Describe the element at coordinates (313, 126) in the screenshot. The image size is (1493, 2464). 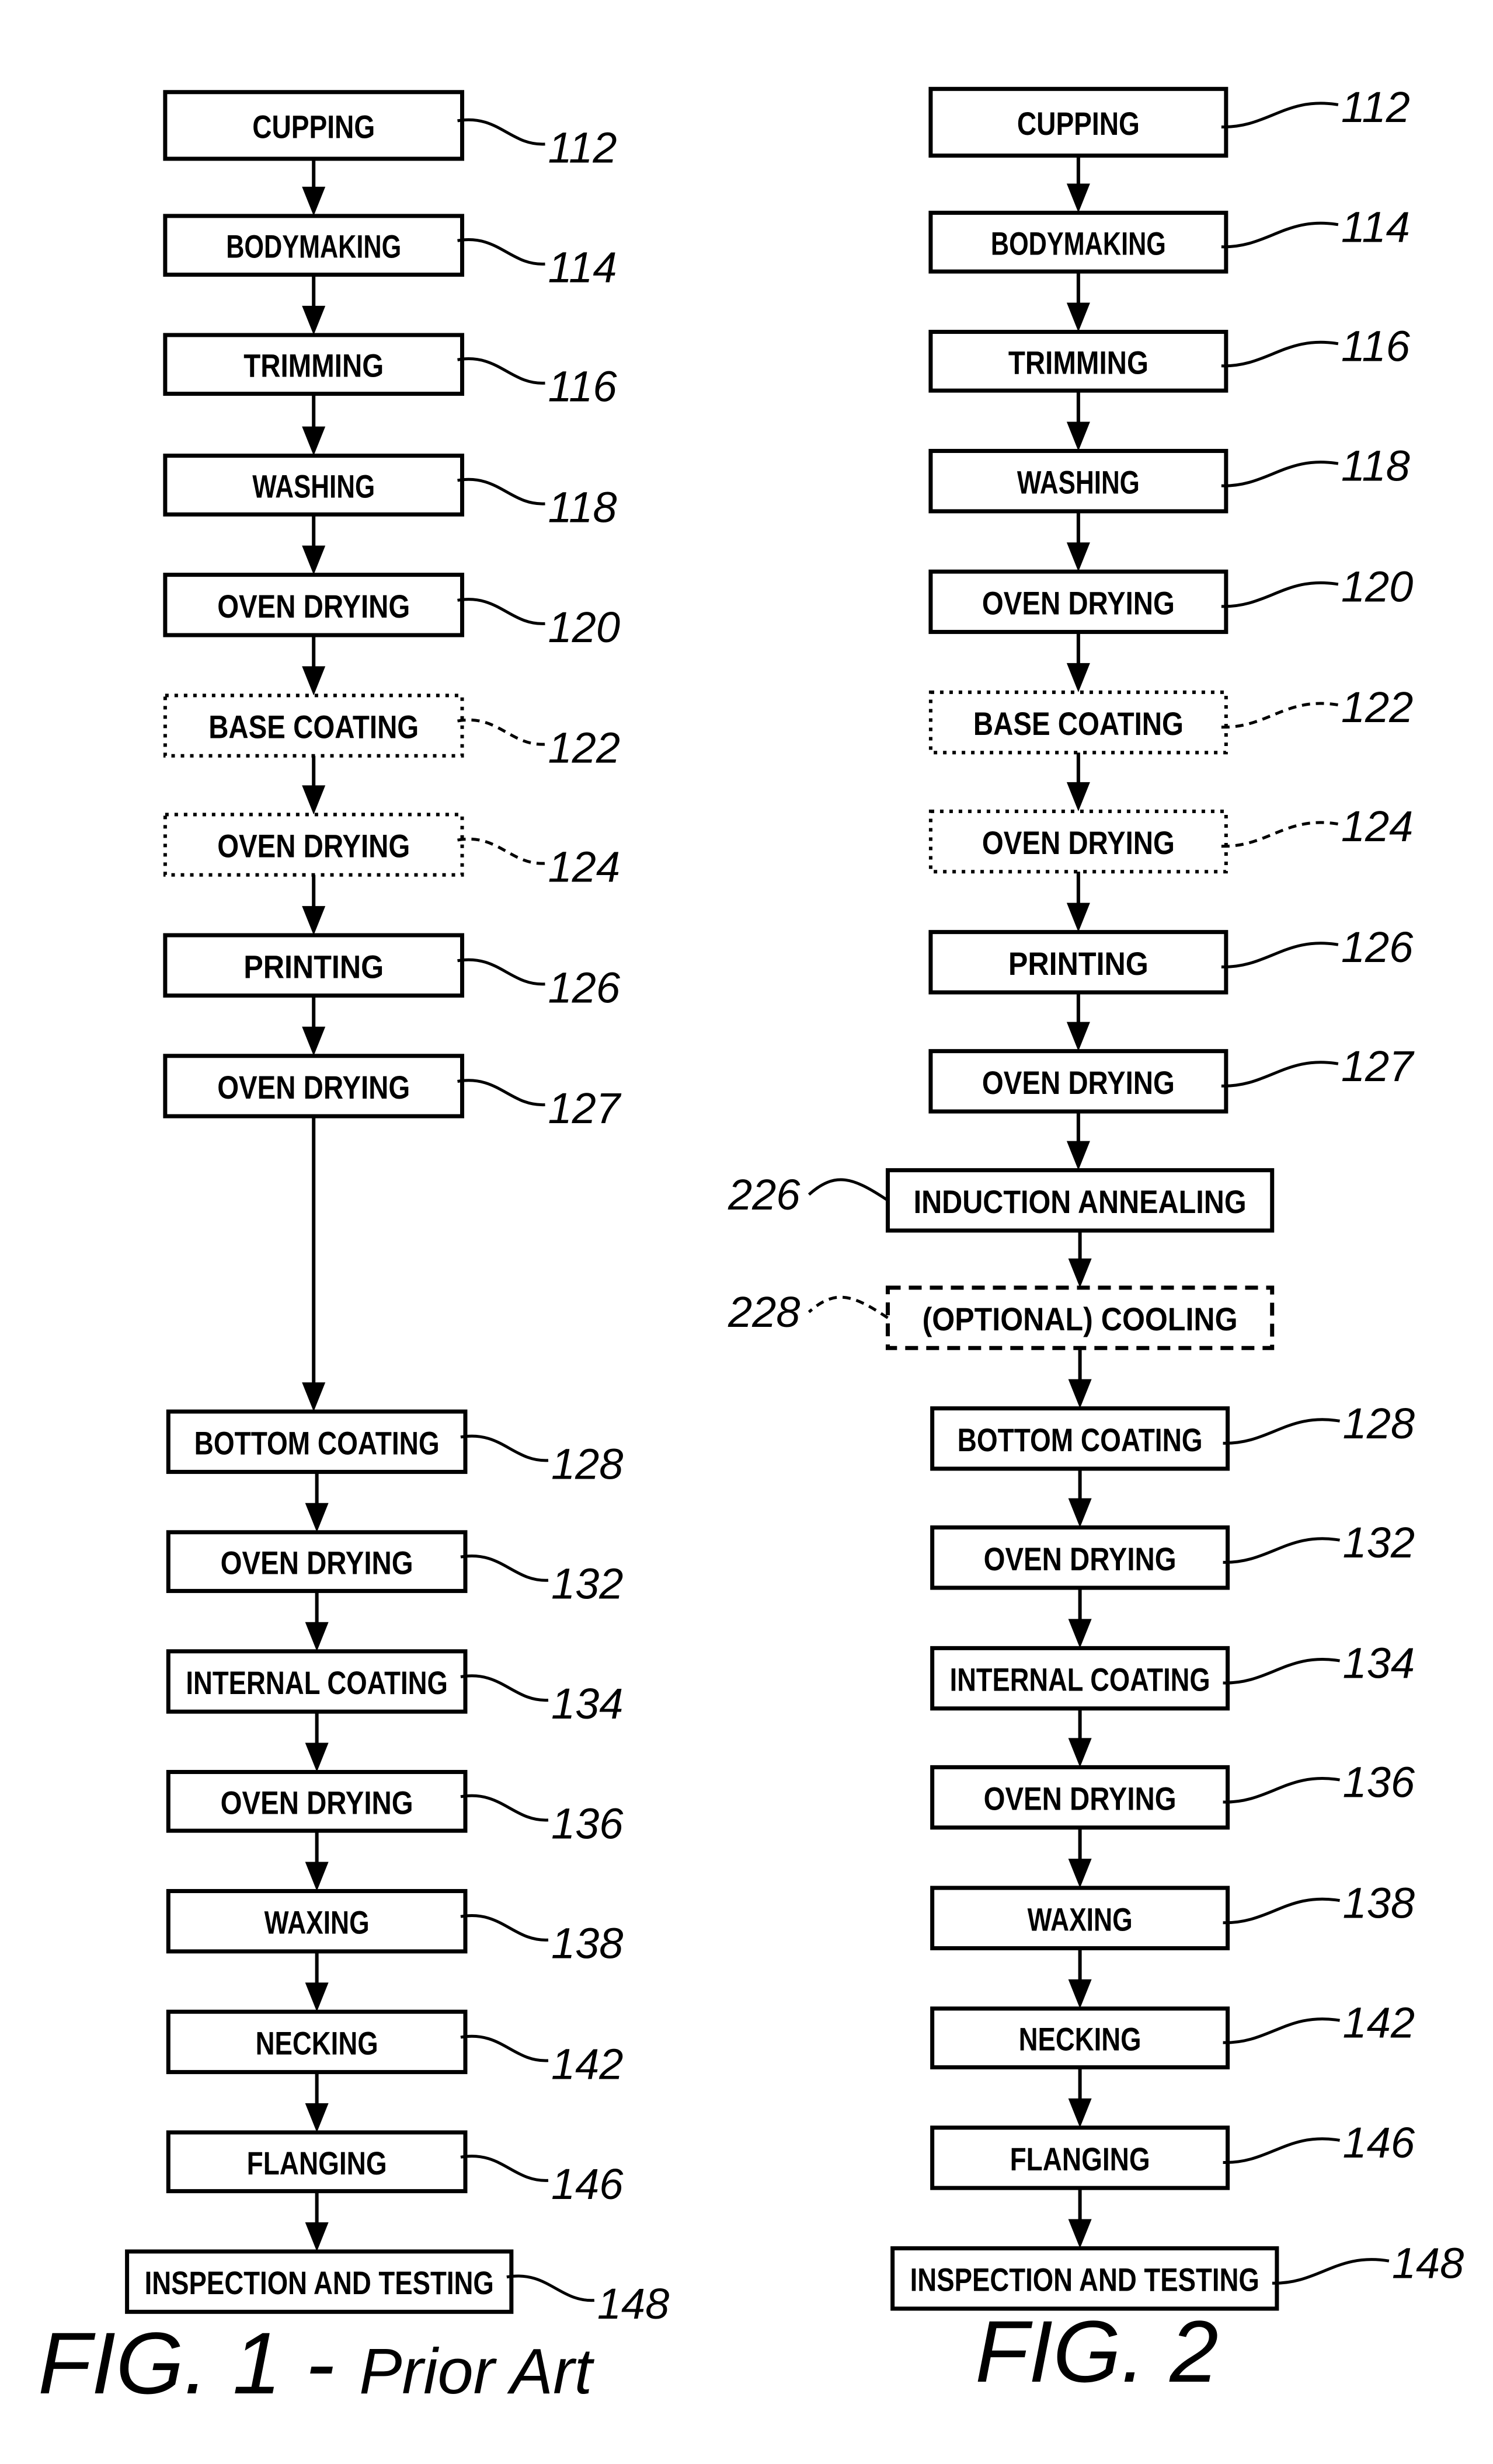
I see `step-label: CUPPING` at that location.